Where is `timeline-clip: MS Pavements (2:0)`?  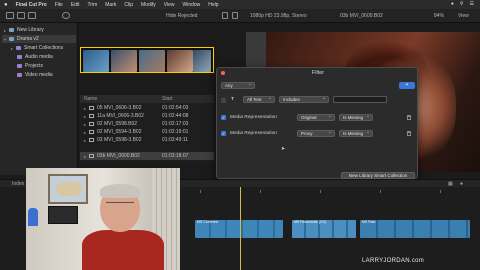 timeline-clip: MS Pavements (2:0) is located at coordinates (324, 229).